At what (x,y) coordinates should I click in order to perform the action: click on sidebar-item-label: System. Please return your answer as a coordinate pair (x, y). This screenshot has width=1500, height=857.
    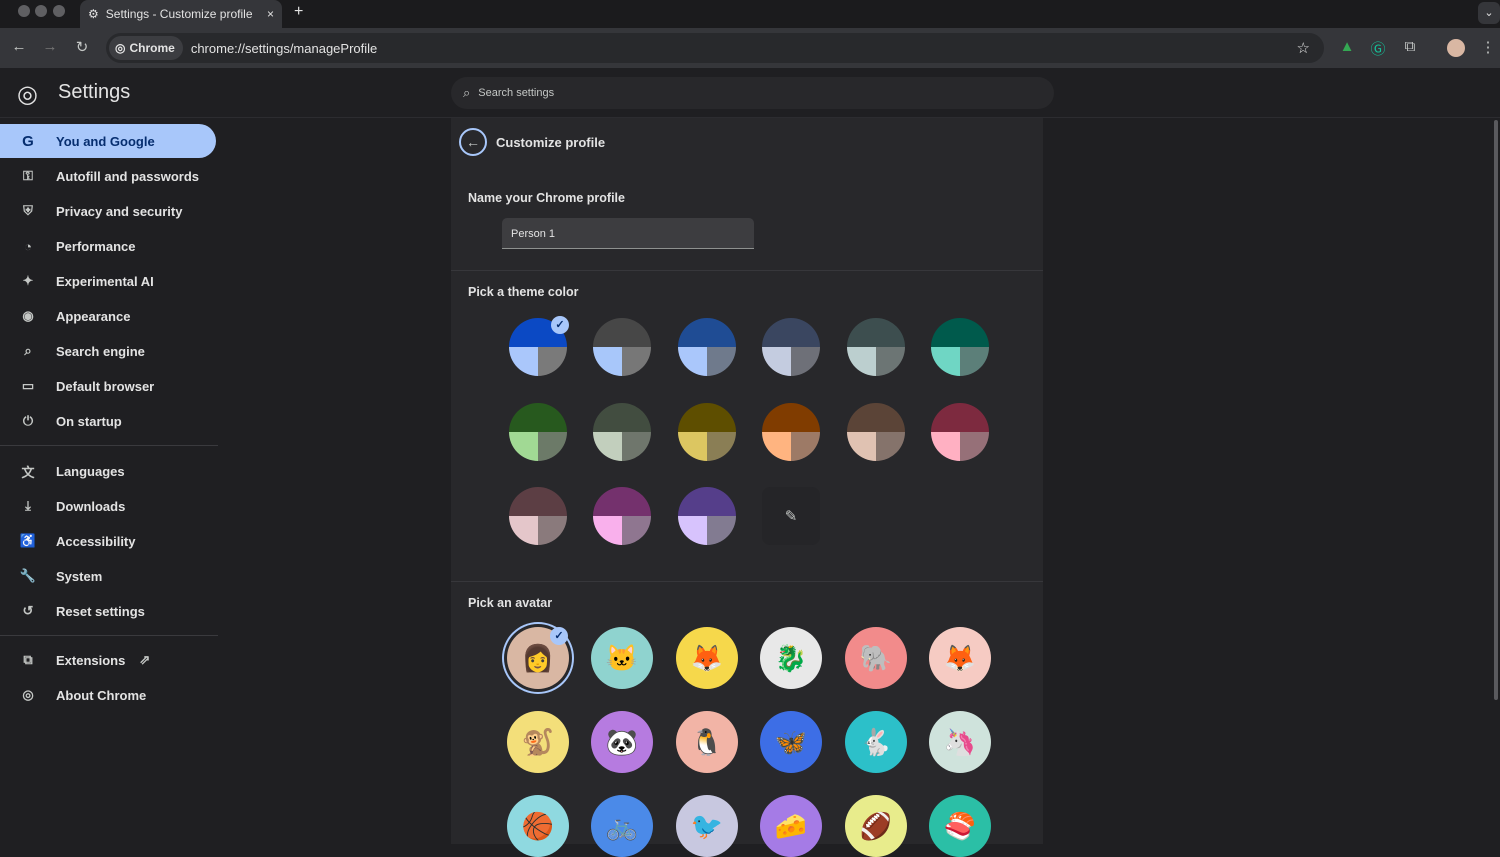
    Looking at the image, I should click on (79, 576).